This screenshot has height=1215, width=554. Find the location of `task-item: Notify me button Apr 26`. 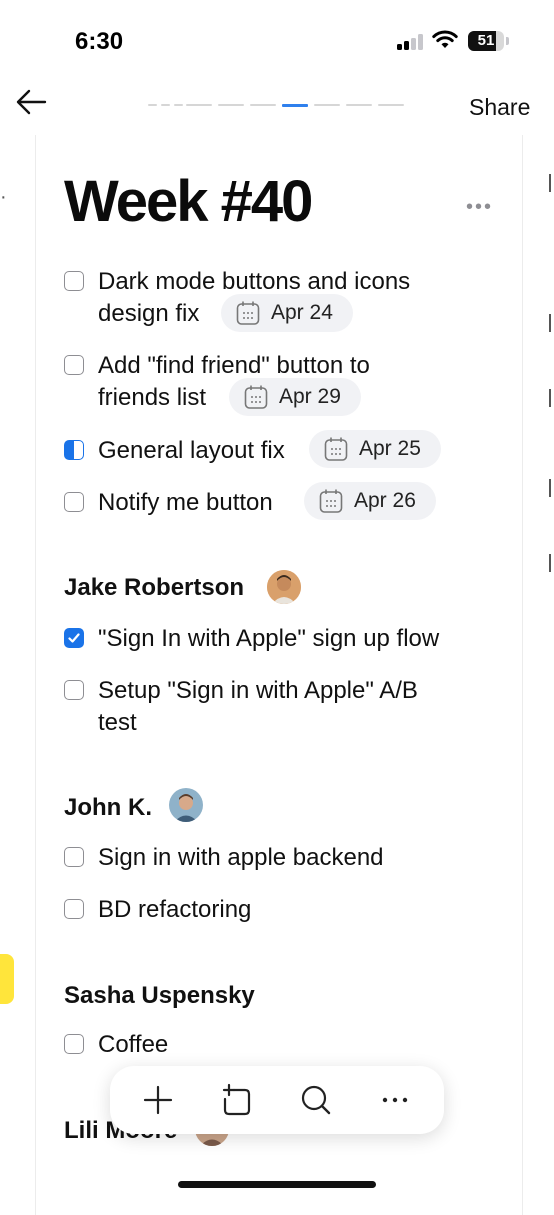

task-item: Notify me button Apr 26 is located at coordinates (284, 502).